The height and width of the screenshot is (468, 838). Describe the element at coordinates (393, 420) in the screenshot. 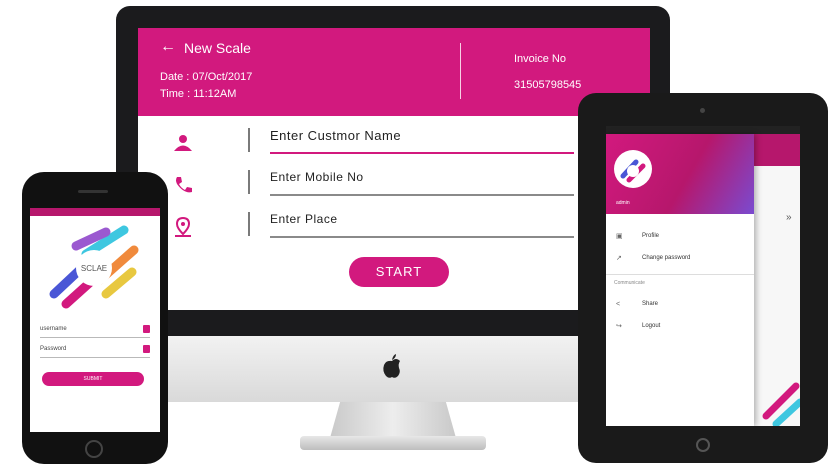

I see `monitor-stand` at that location.